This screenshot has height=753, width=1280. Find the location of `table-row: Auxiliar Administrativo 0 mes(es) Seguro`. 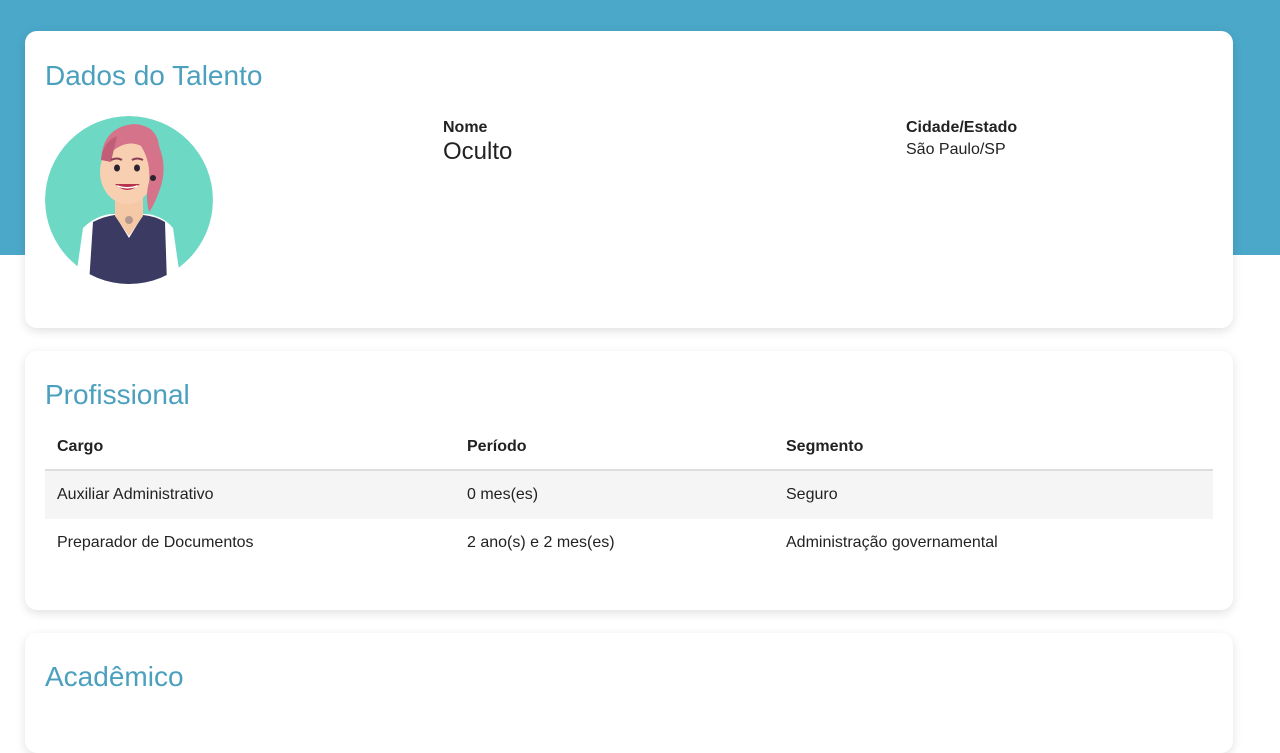

table-row: Auxiliar Administrativo 0 mes(es) Seguro is located at coordinates (629, 494).